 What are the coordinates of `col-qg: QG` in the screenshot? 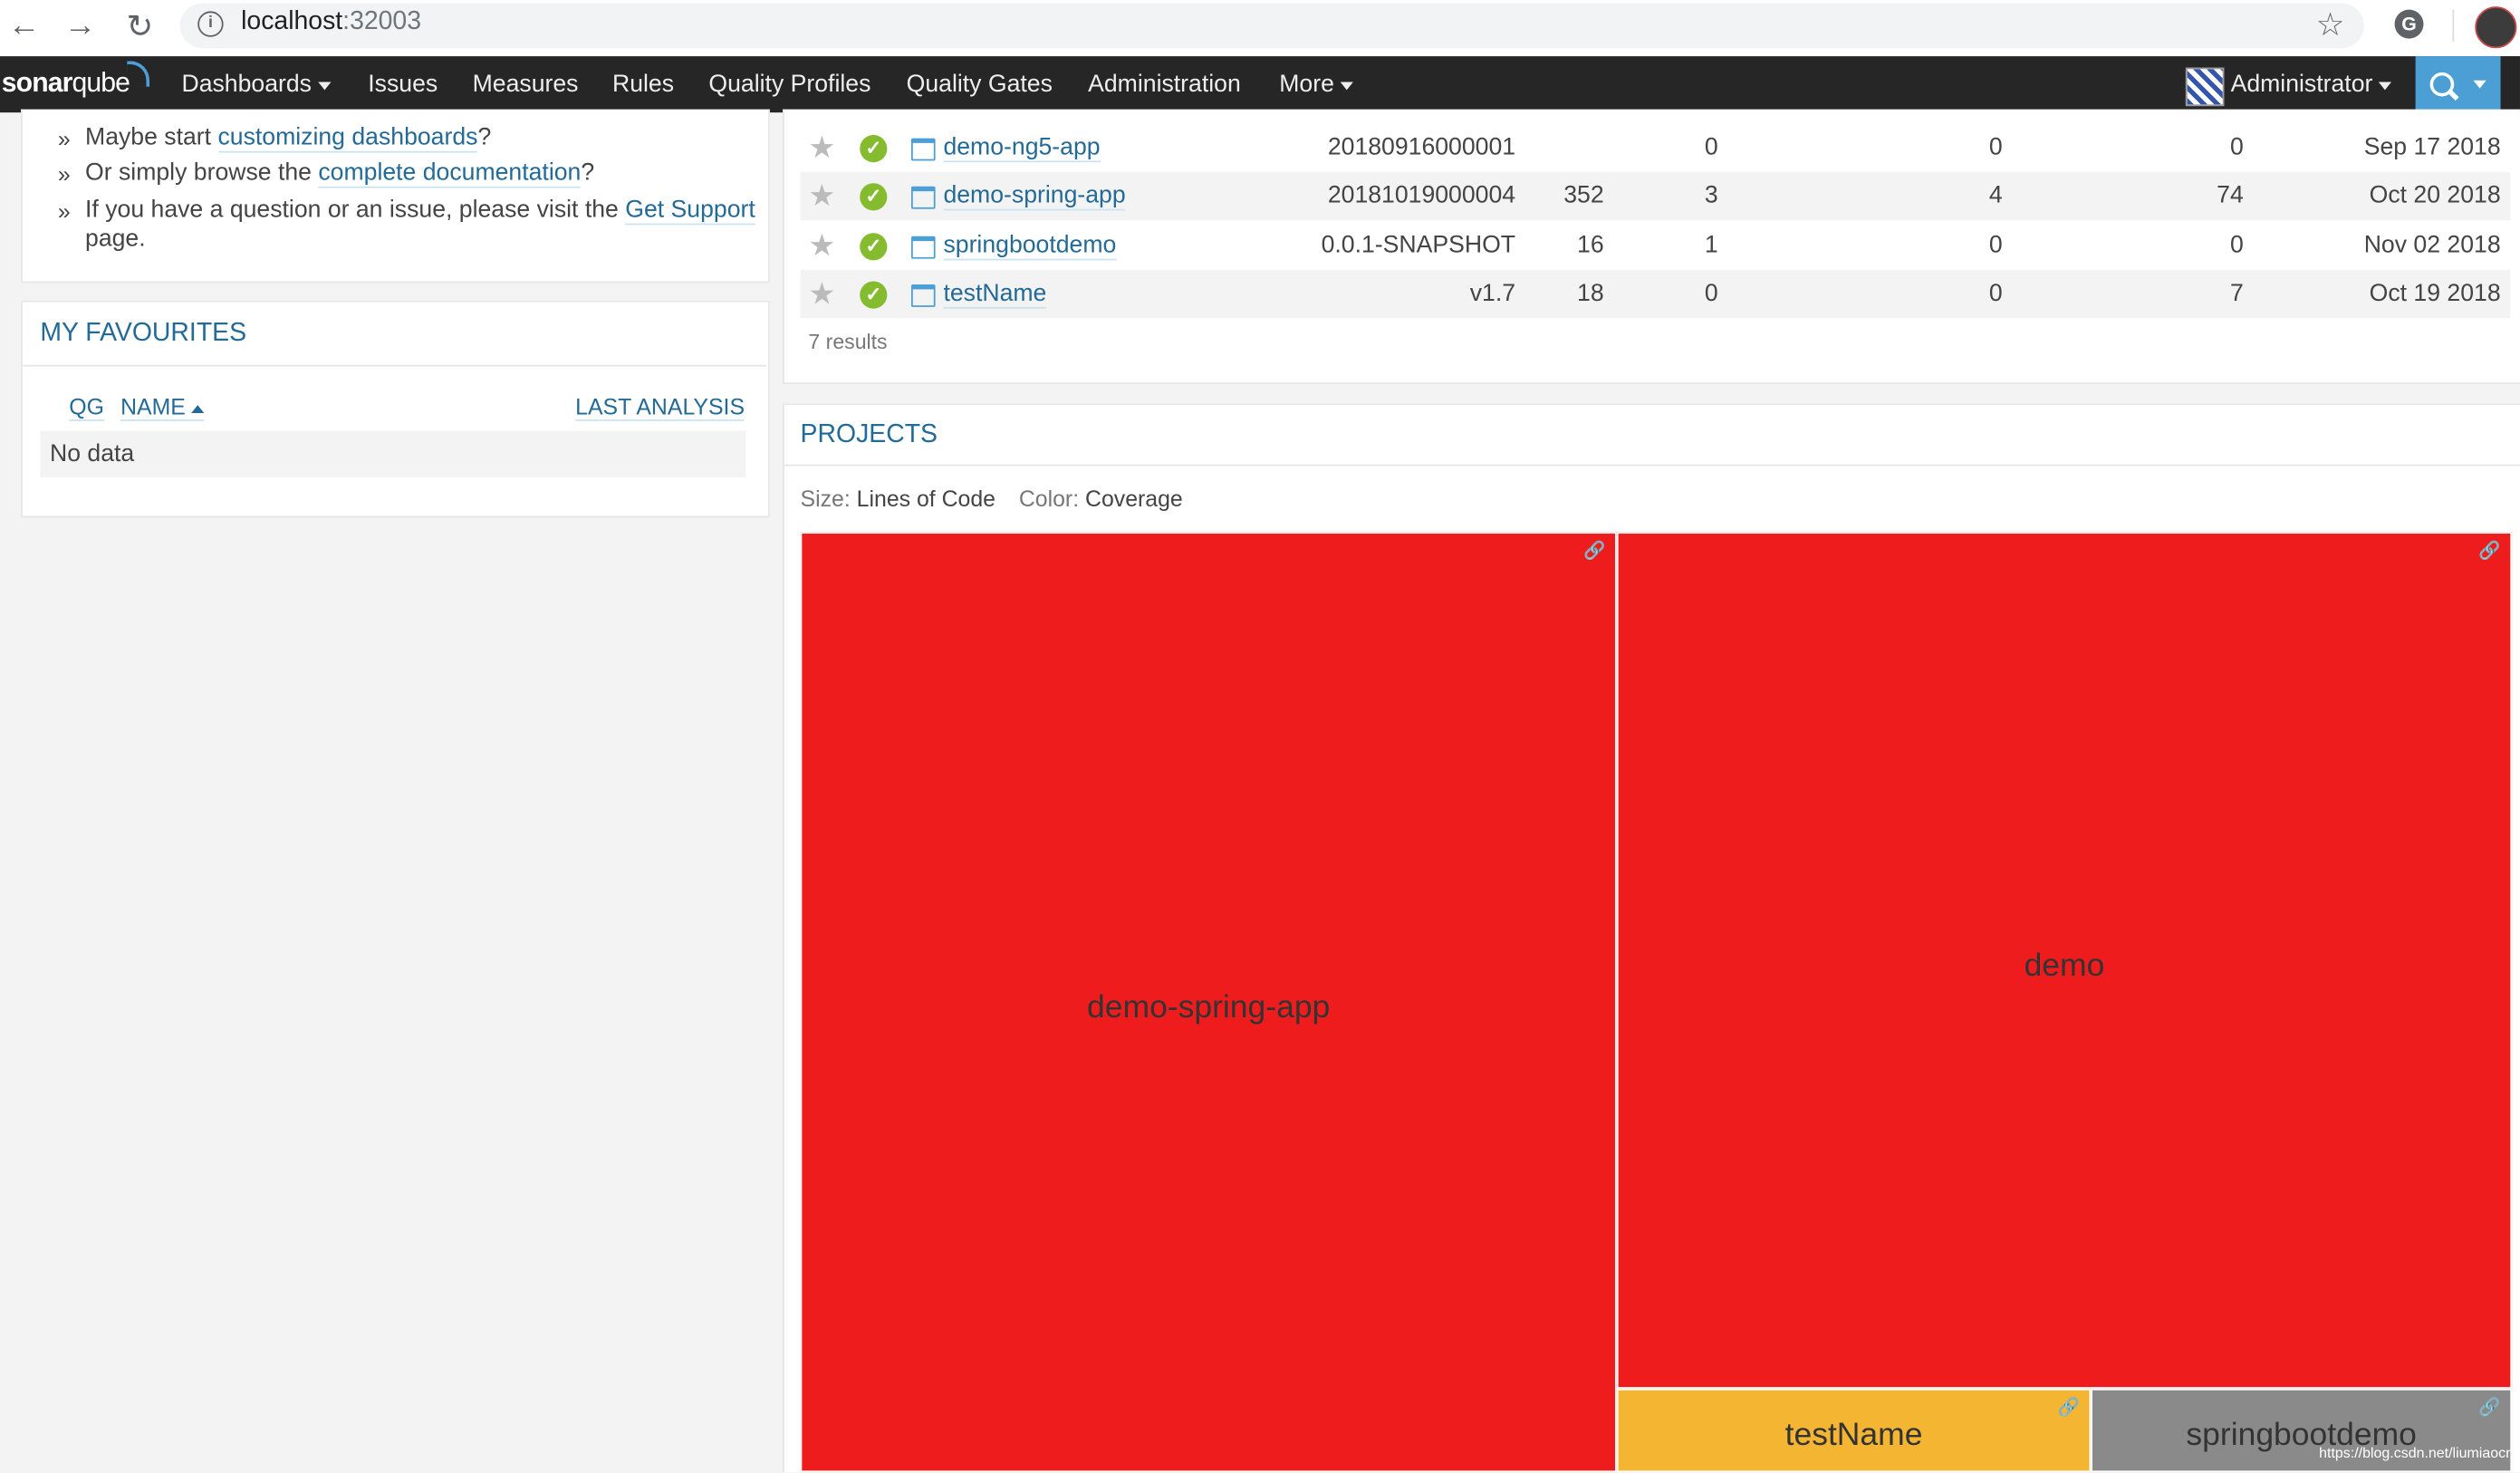 It's located at (87, 408).